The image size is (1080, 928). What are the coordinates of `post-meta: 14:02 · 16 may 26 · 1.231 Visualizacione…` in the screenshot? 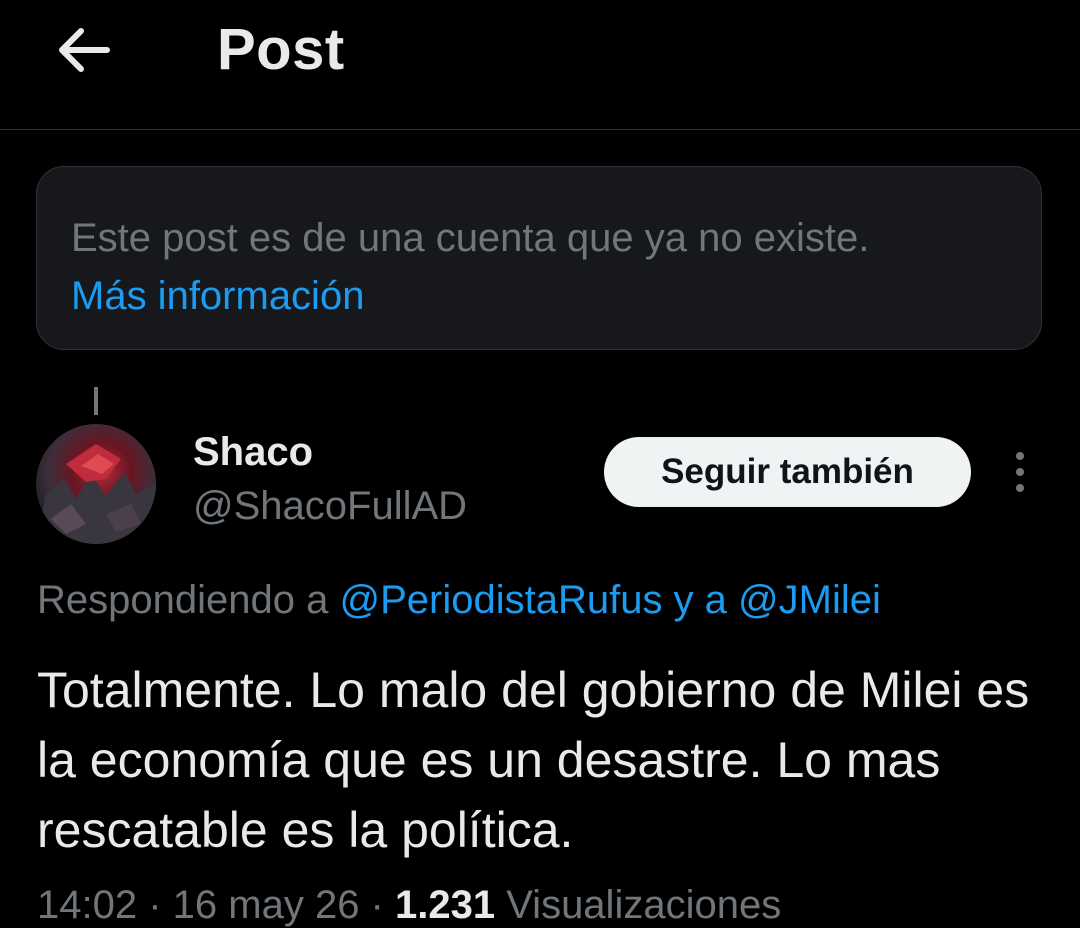 It's located at (409, 905).